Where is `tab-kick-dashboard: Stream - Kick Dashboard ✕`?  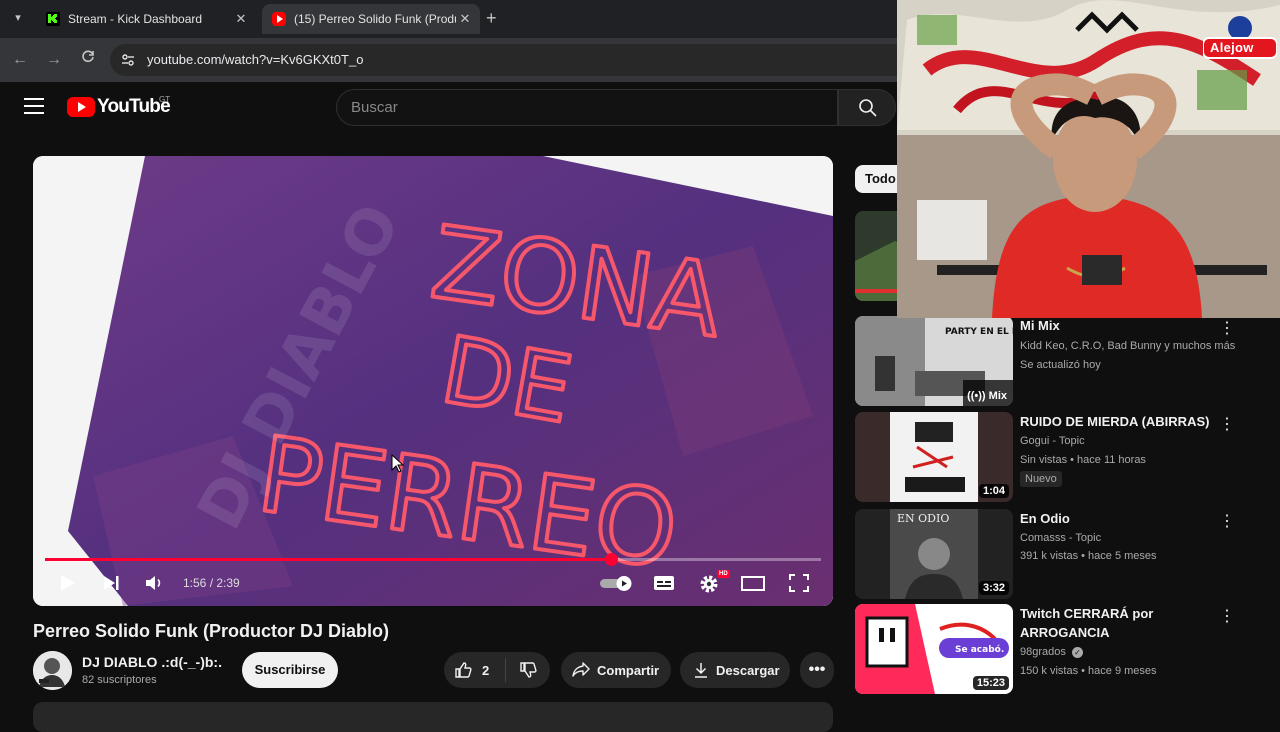
tab-kick-dashboard: Stream - Kick Dashboard ✕ is located at coordinates (146, 19).